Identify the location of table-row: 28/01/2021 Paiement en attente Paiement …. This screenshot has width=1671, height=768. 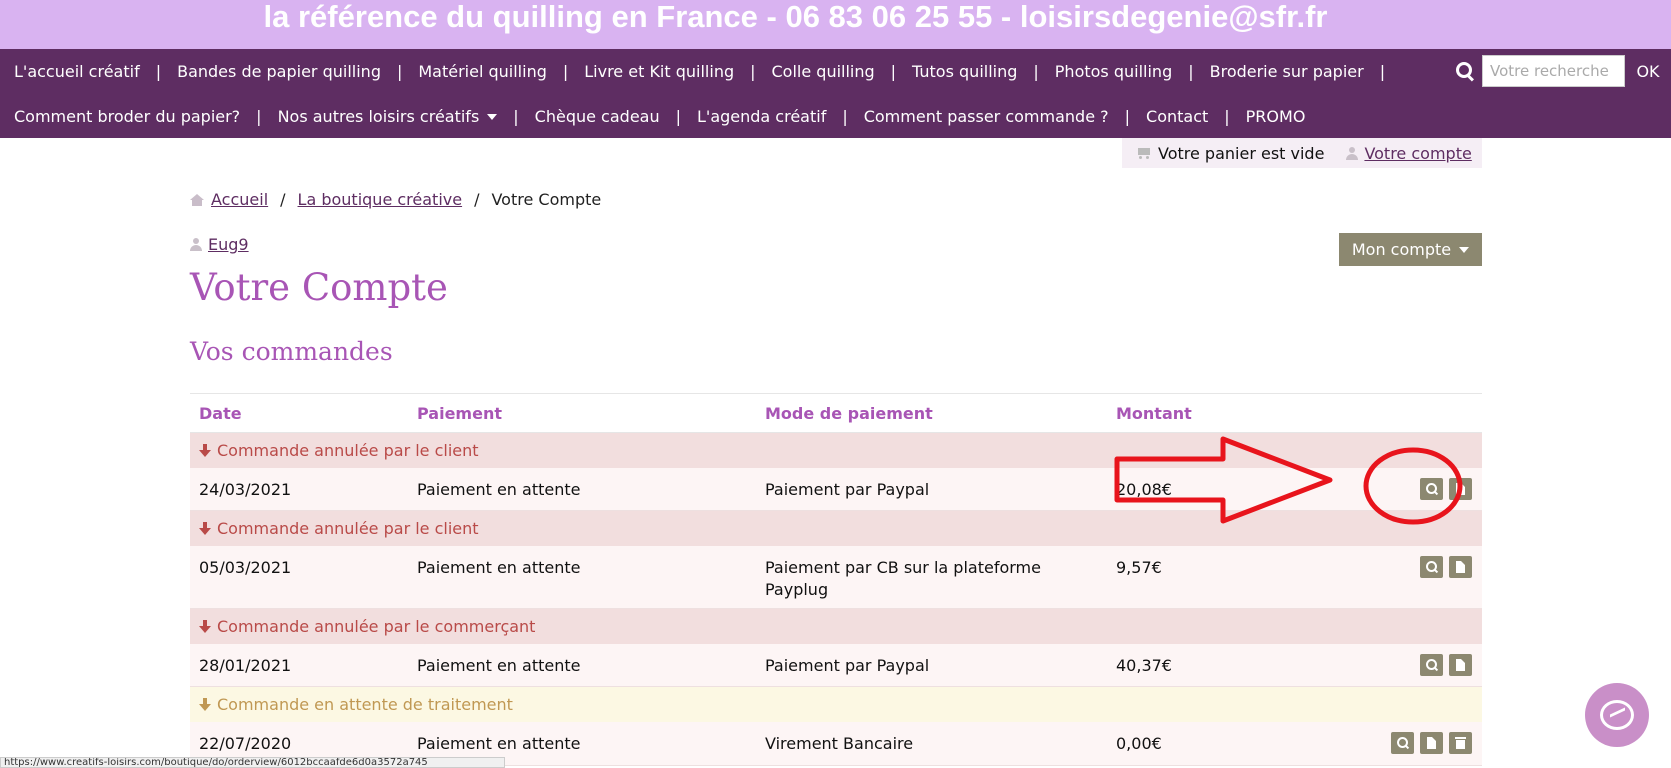
(836, 665).